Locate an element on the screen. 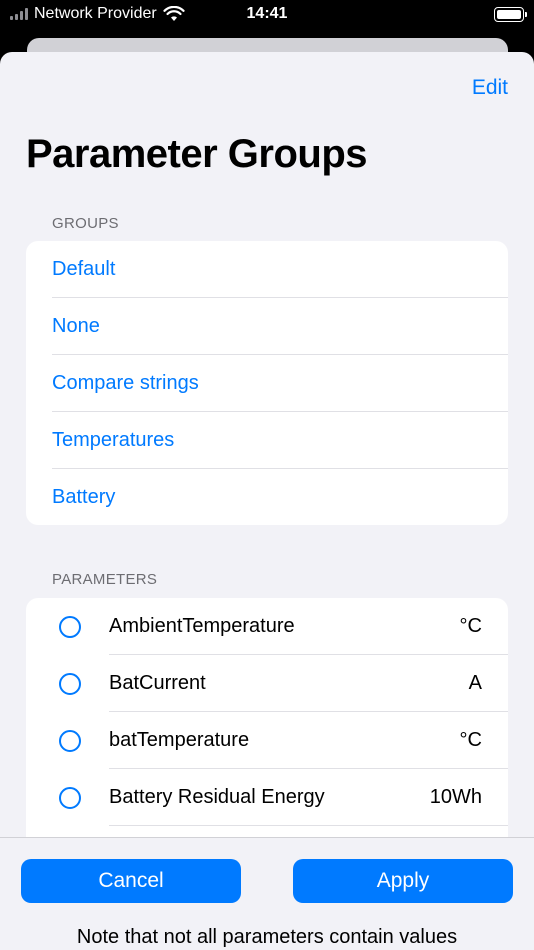 The height and width of the screenshot is (950, 534). parameter-row-bat-current: BatCurrent A is located at coordinates (267, 683).